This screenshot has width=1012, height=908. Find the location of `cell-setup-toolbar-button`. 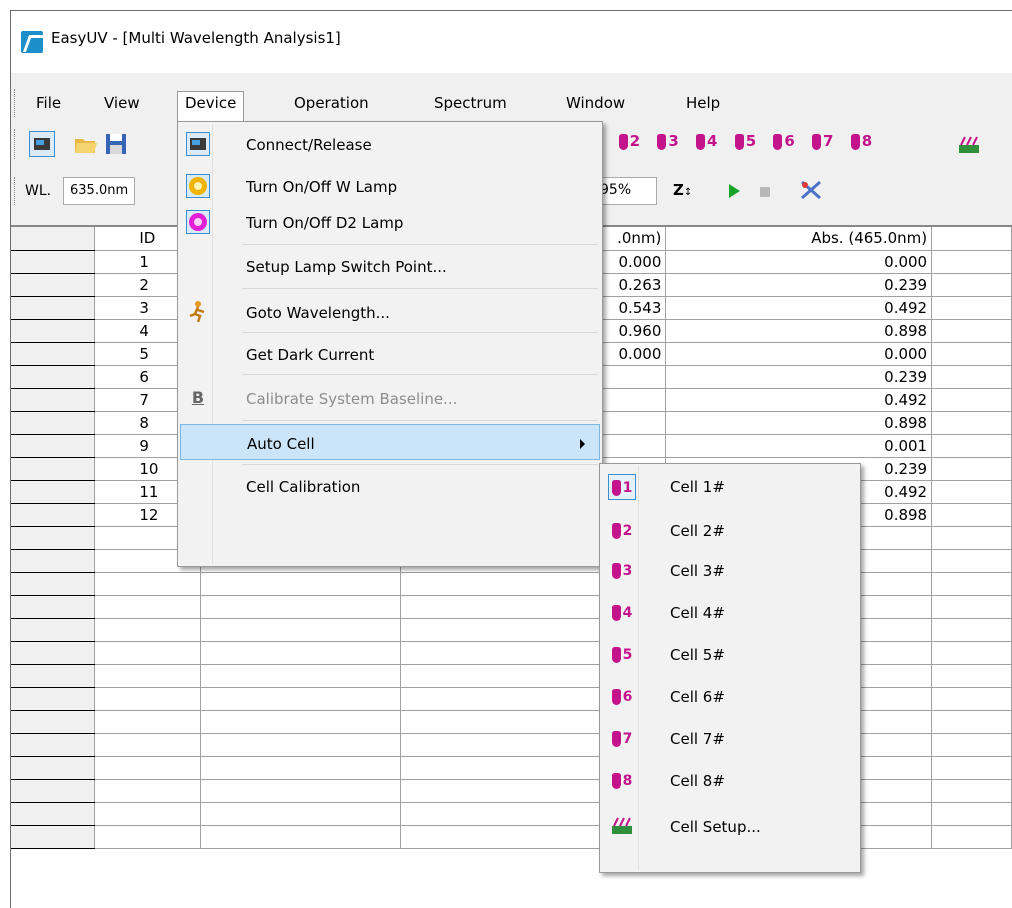

cell-setup-toolbar-button is located at coordinates (970, 144).